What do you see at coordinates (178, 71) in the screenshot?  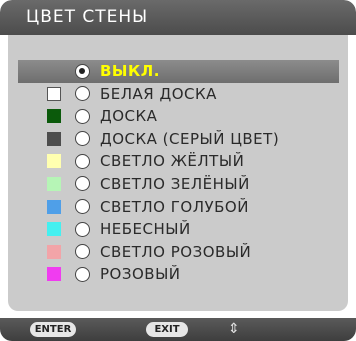 I see `option-row: ВЫКЛ.` at bounding box center [178, 71].